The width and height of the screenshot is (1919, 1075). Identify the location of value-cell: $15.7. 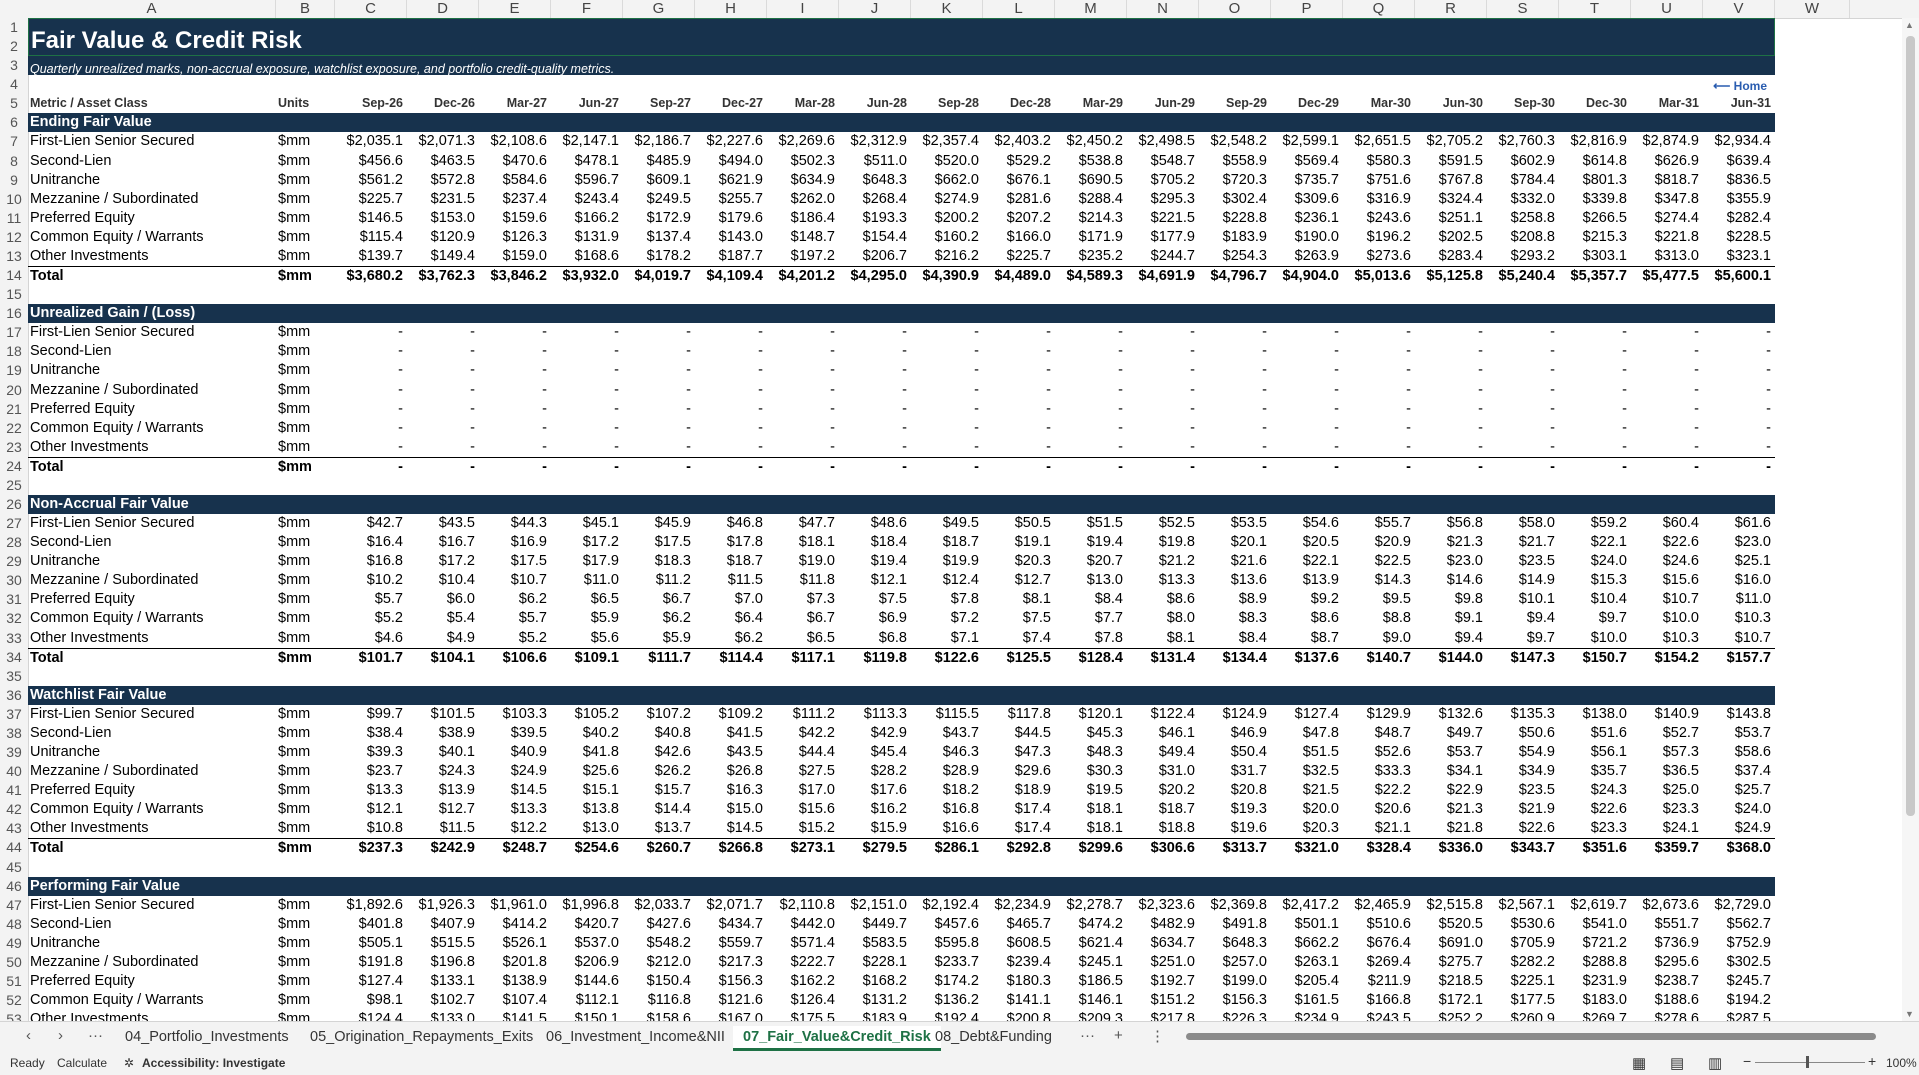
(659, 790).